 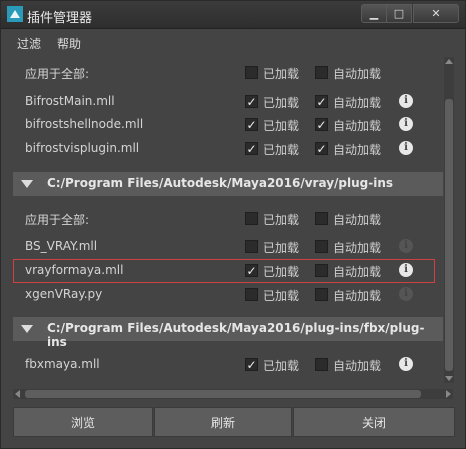 What do you see at coordinates (228, 149) in the screenshot?
I see `plugin-row: bifrostvisplugin.mll ✓ 已加载 ✓ 自动加载 i` at bounding box center [228, 149].